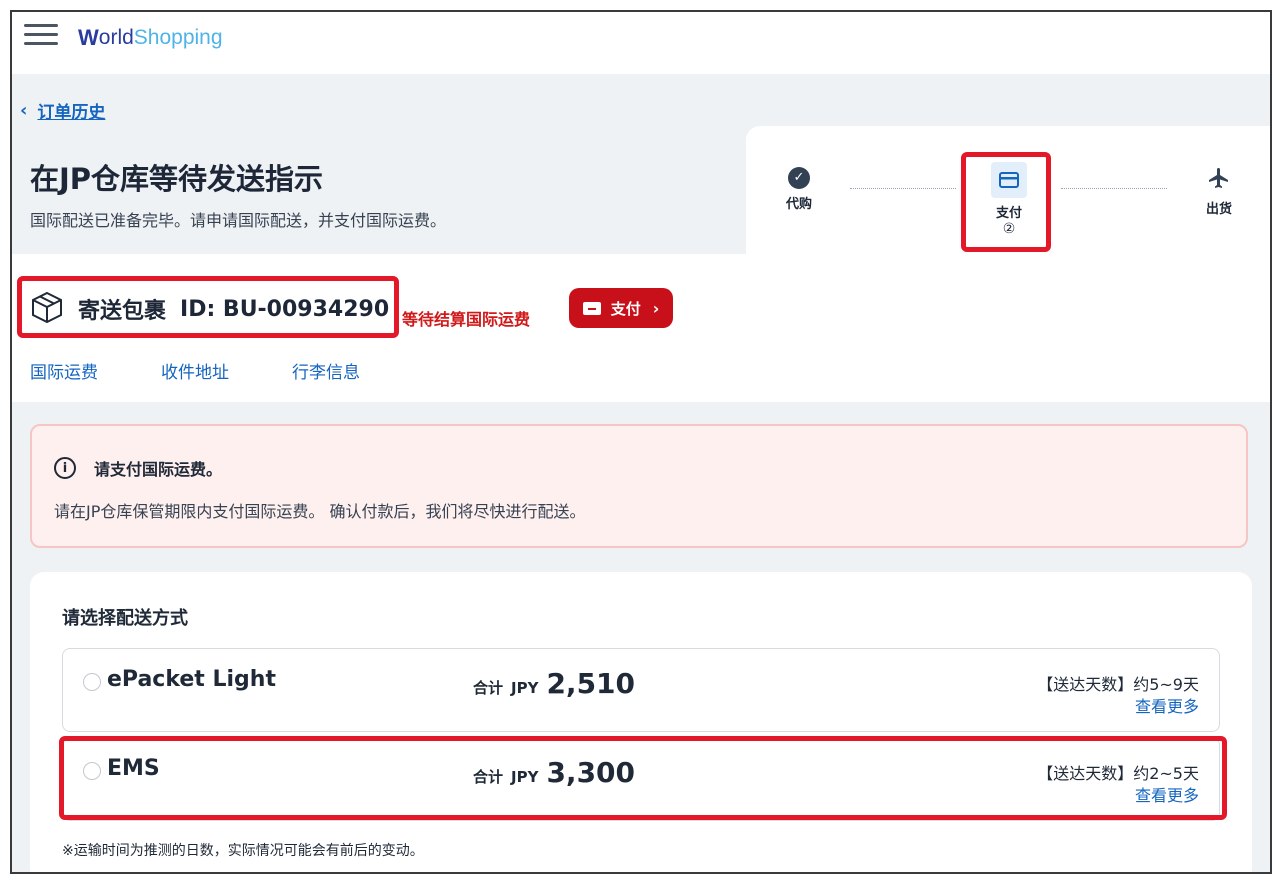 This screenshot has width=1280, height=881. Describe the element at coordinates (1009, 180) in the screenshot. I see `credit-card-icon` at that location.